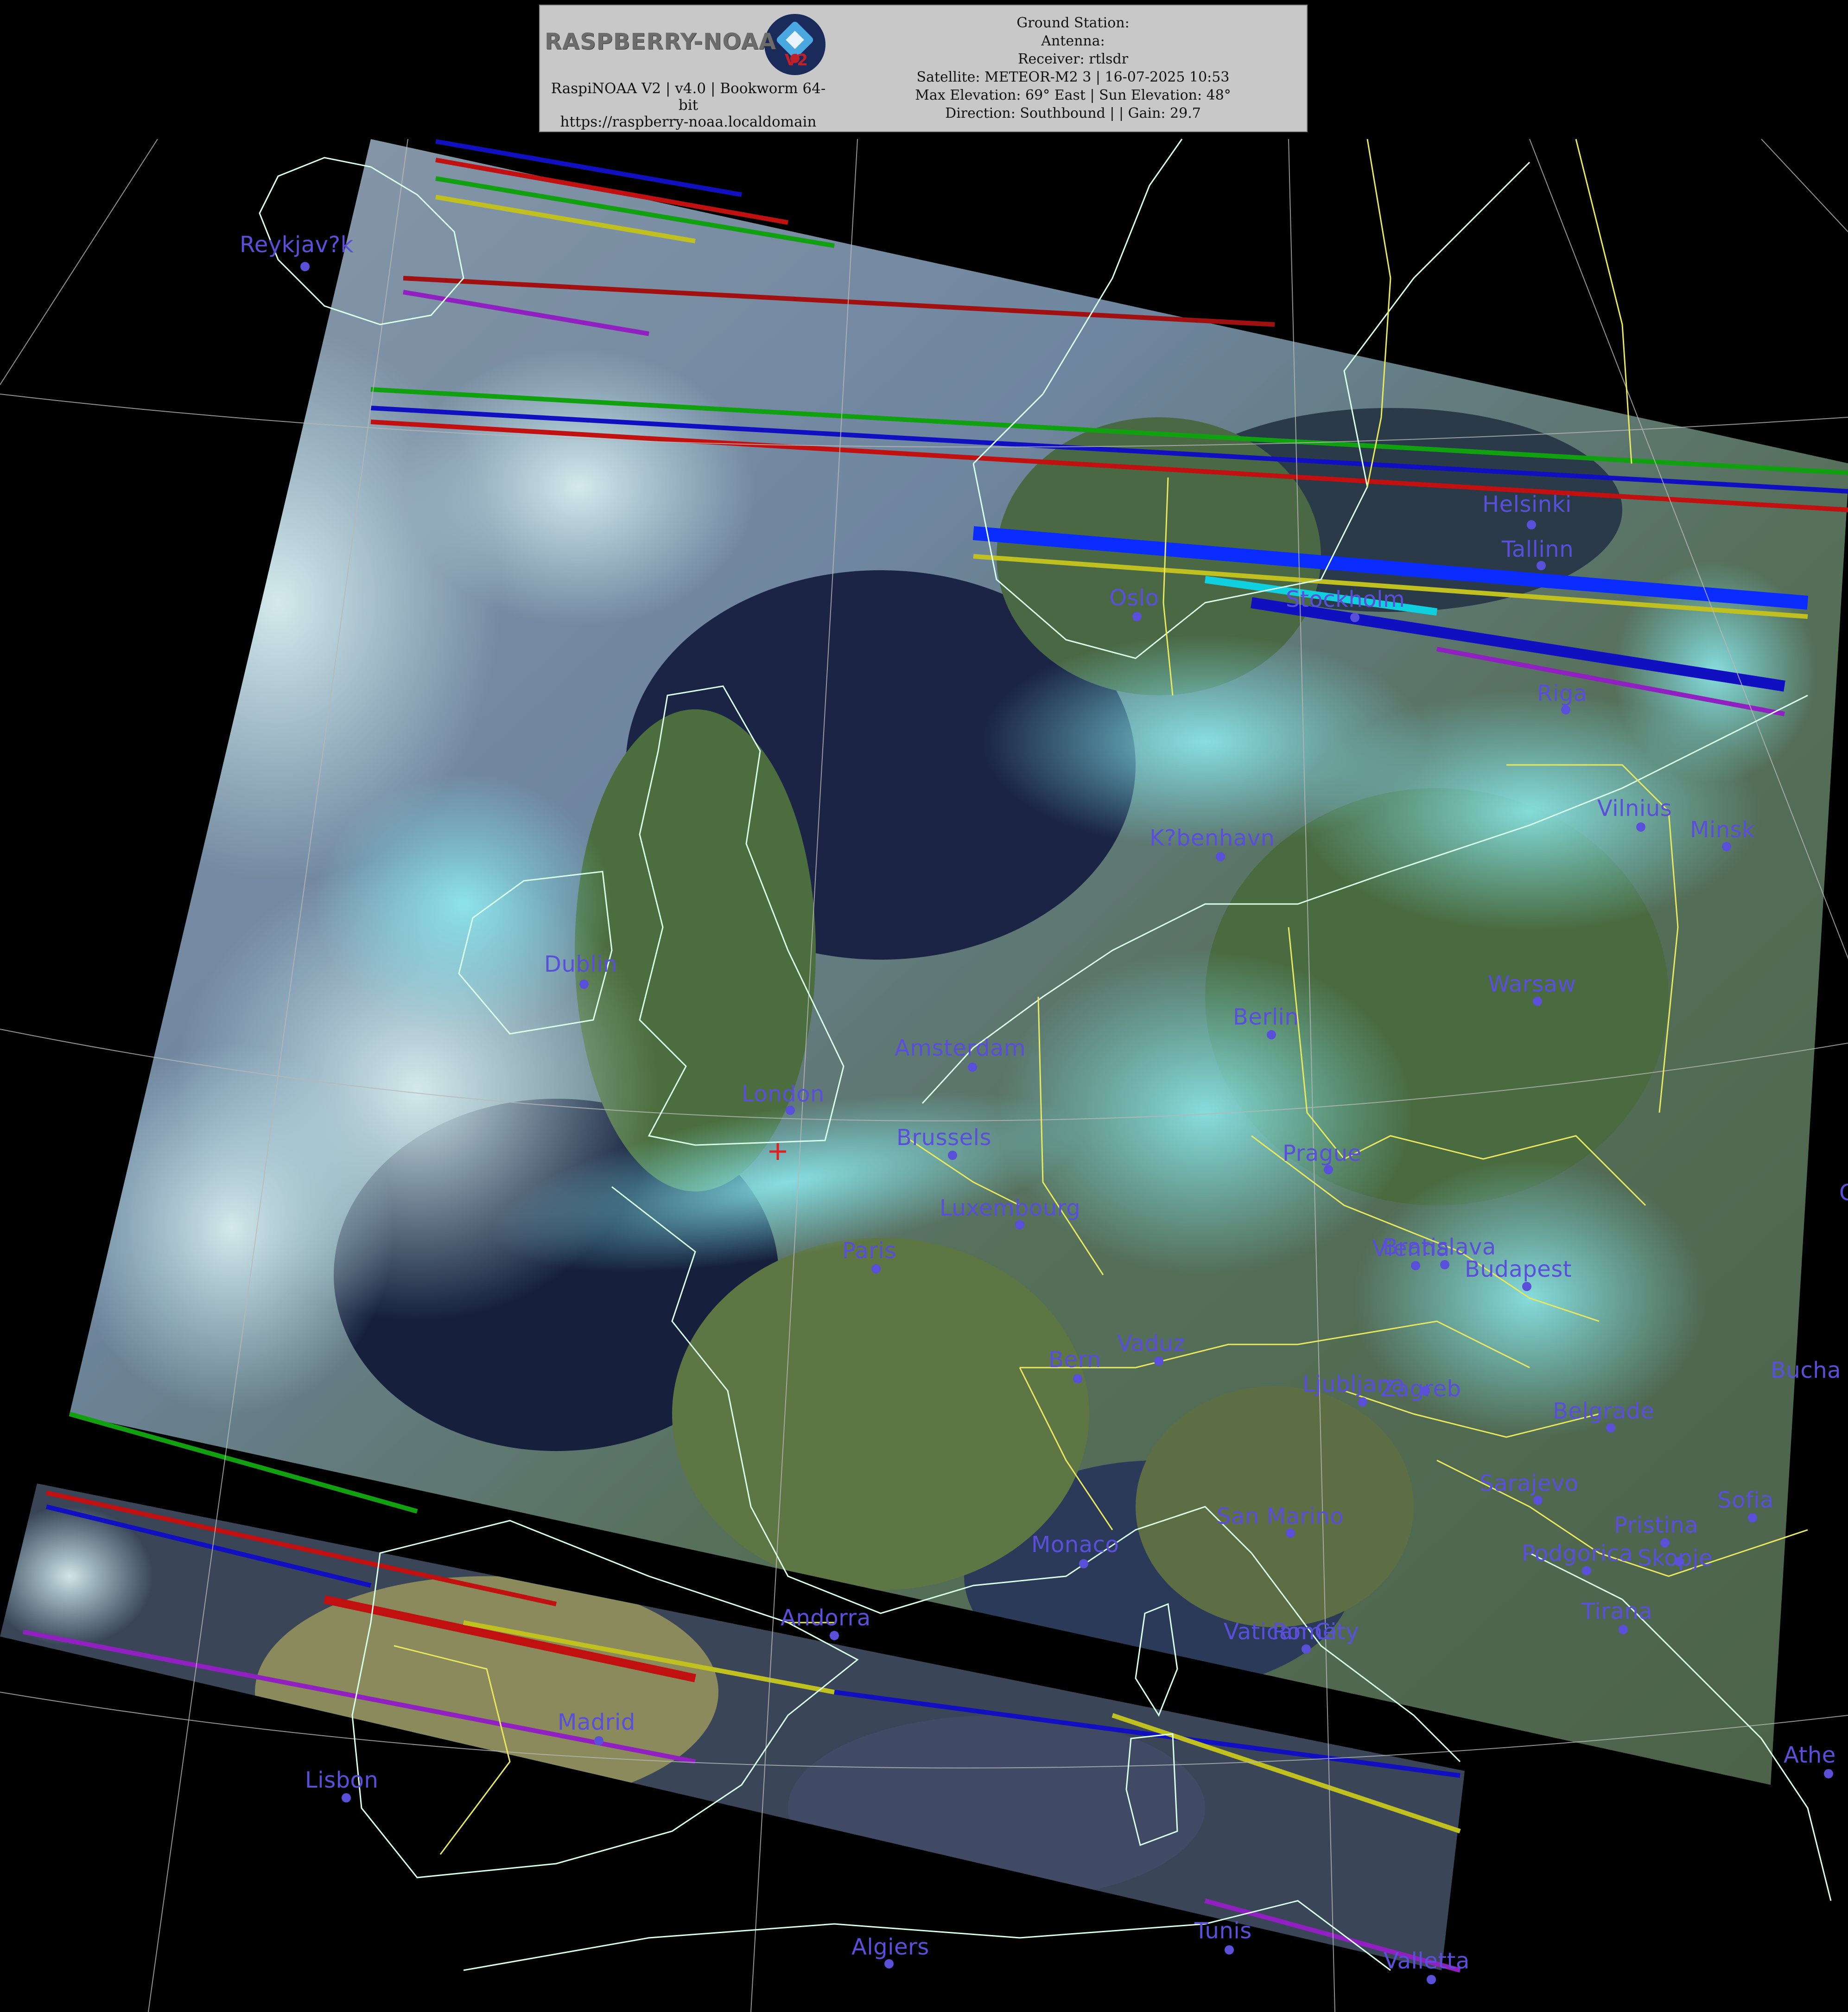 This screenshot has height=2012, width=1848. Describe the element at coordinates (1074, 1360) in the screenshot. I see `city-label: Bern` at that location.